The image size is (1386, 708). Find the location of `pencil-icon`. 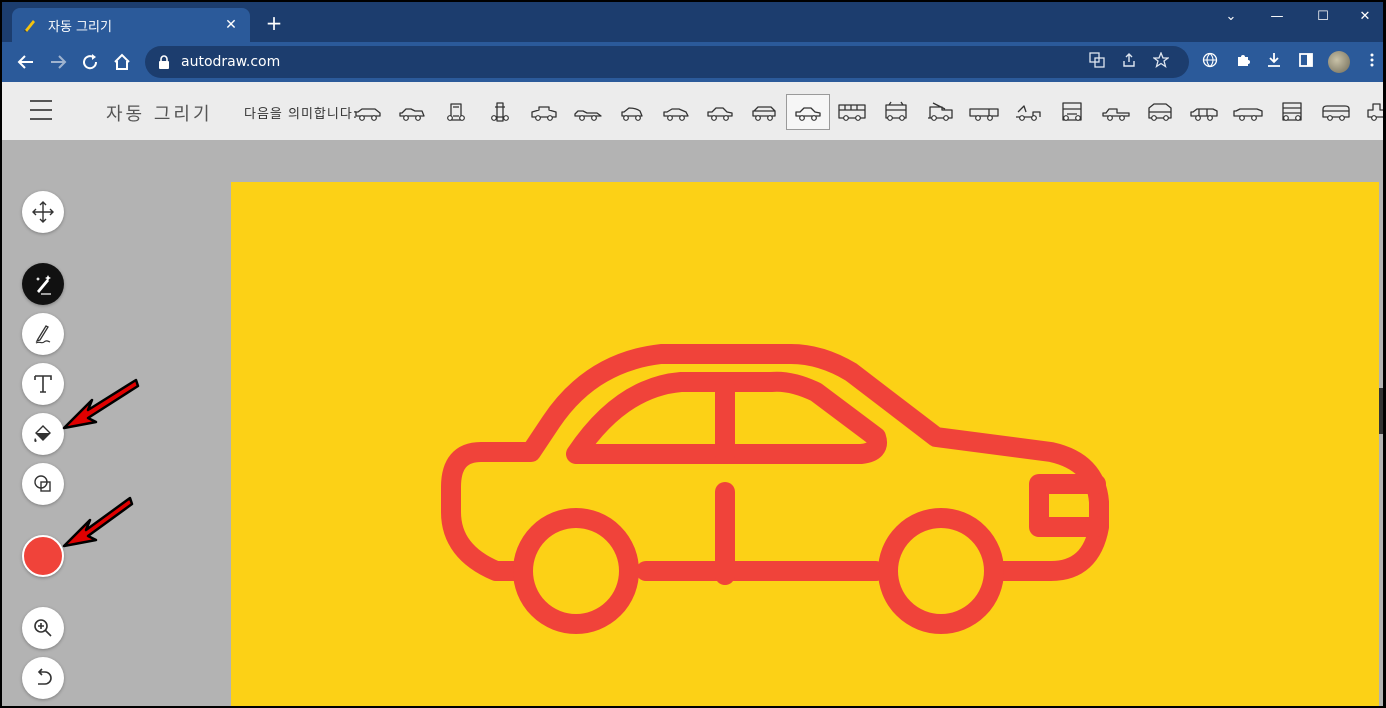

pencil-icon is located at coordinates (43, 334).